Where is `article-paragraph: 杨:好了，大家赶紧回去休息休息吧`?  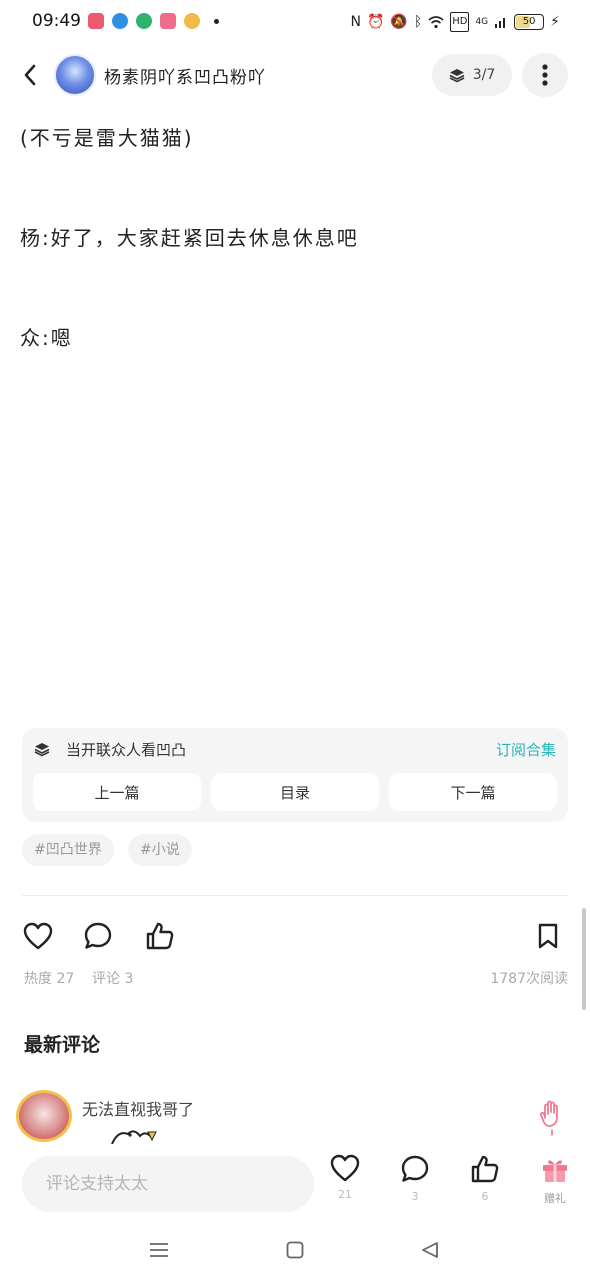
article-paragraph: 杨:好了，大家赶紧回去休息休息吧 is located at coordinates (189, 238).